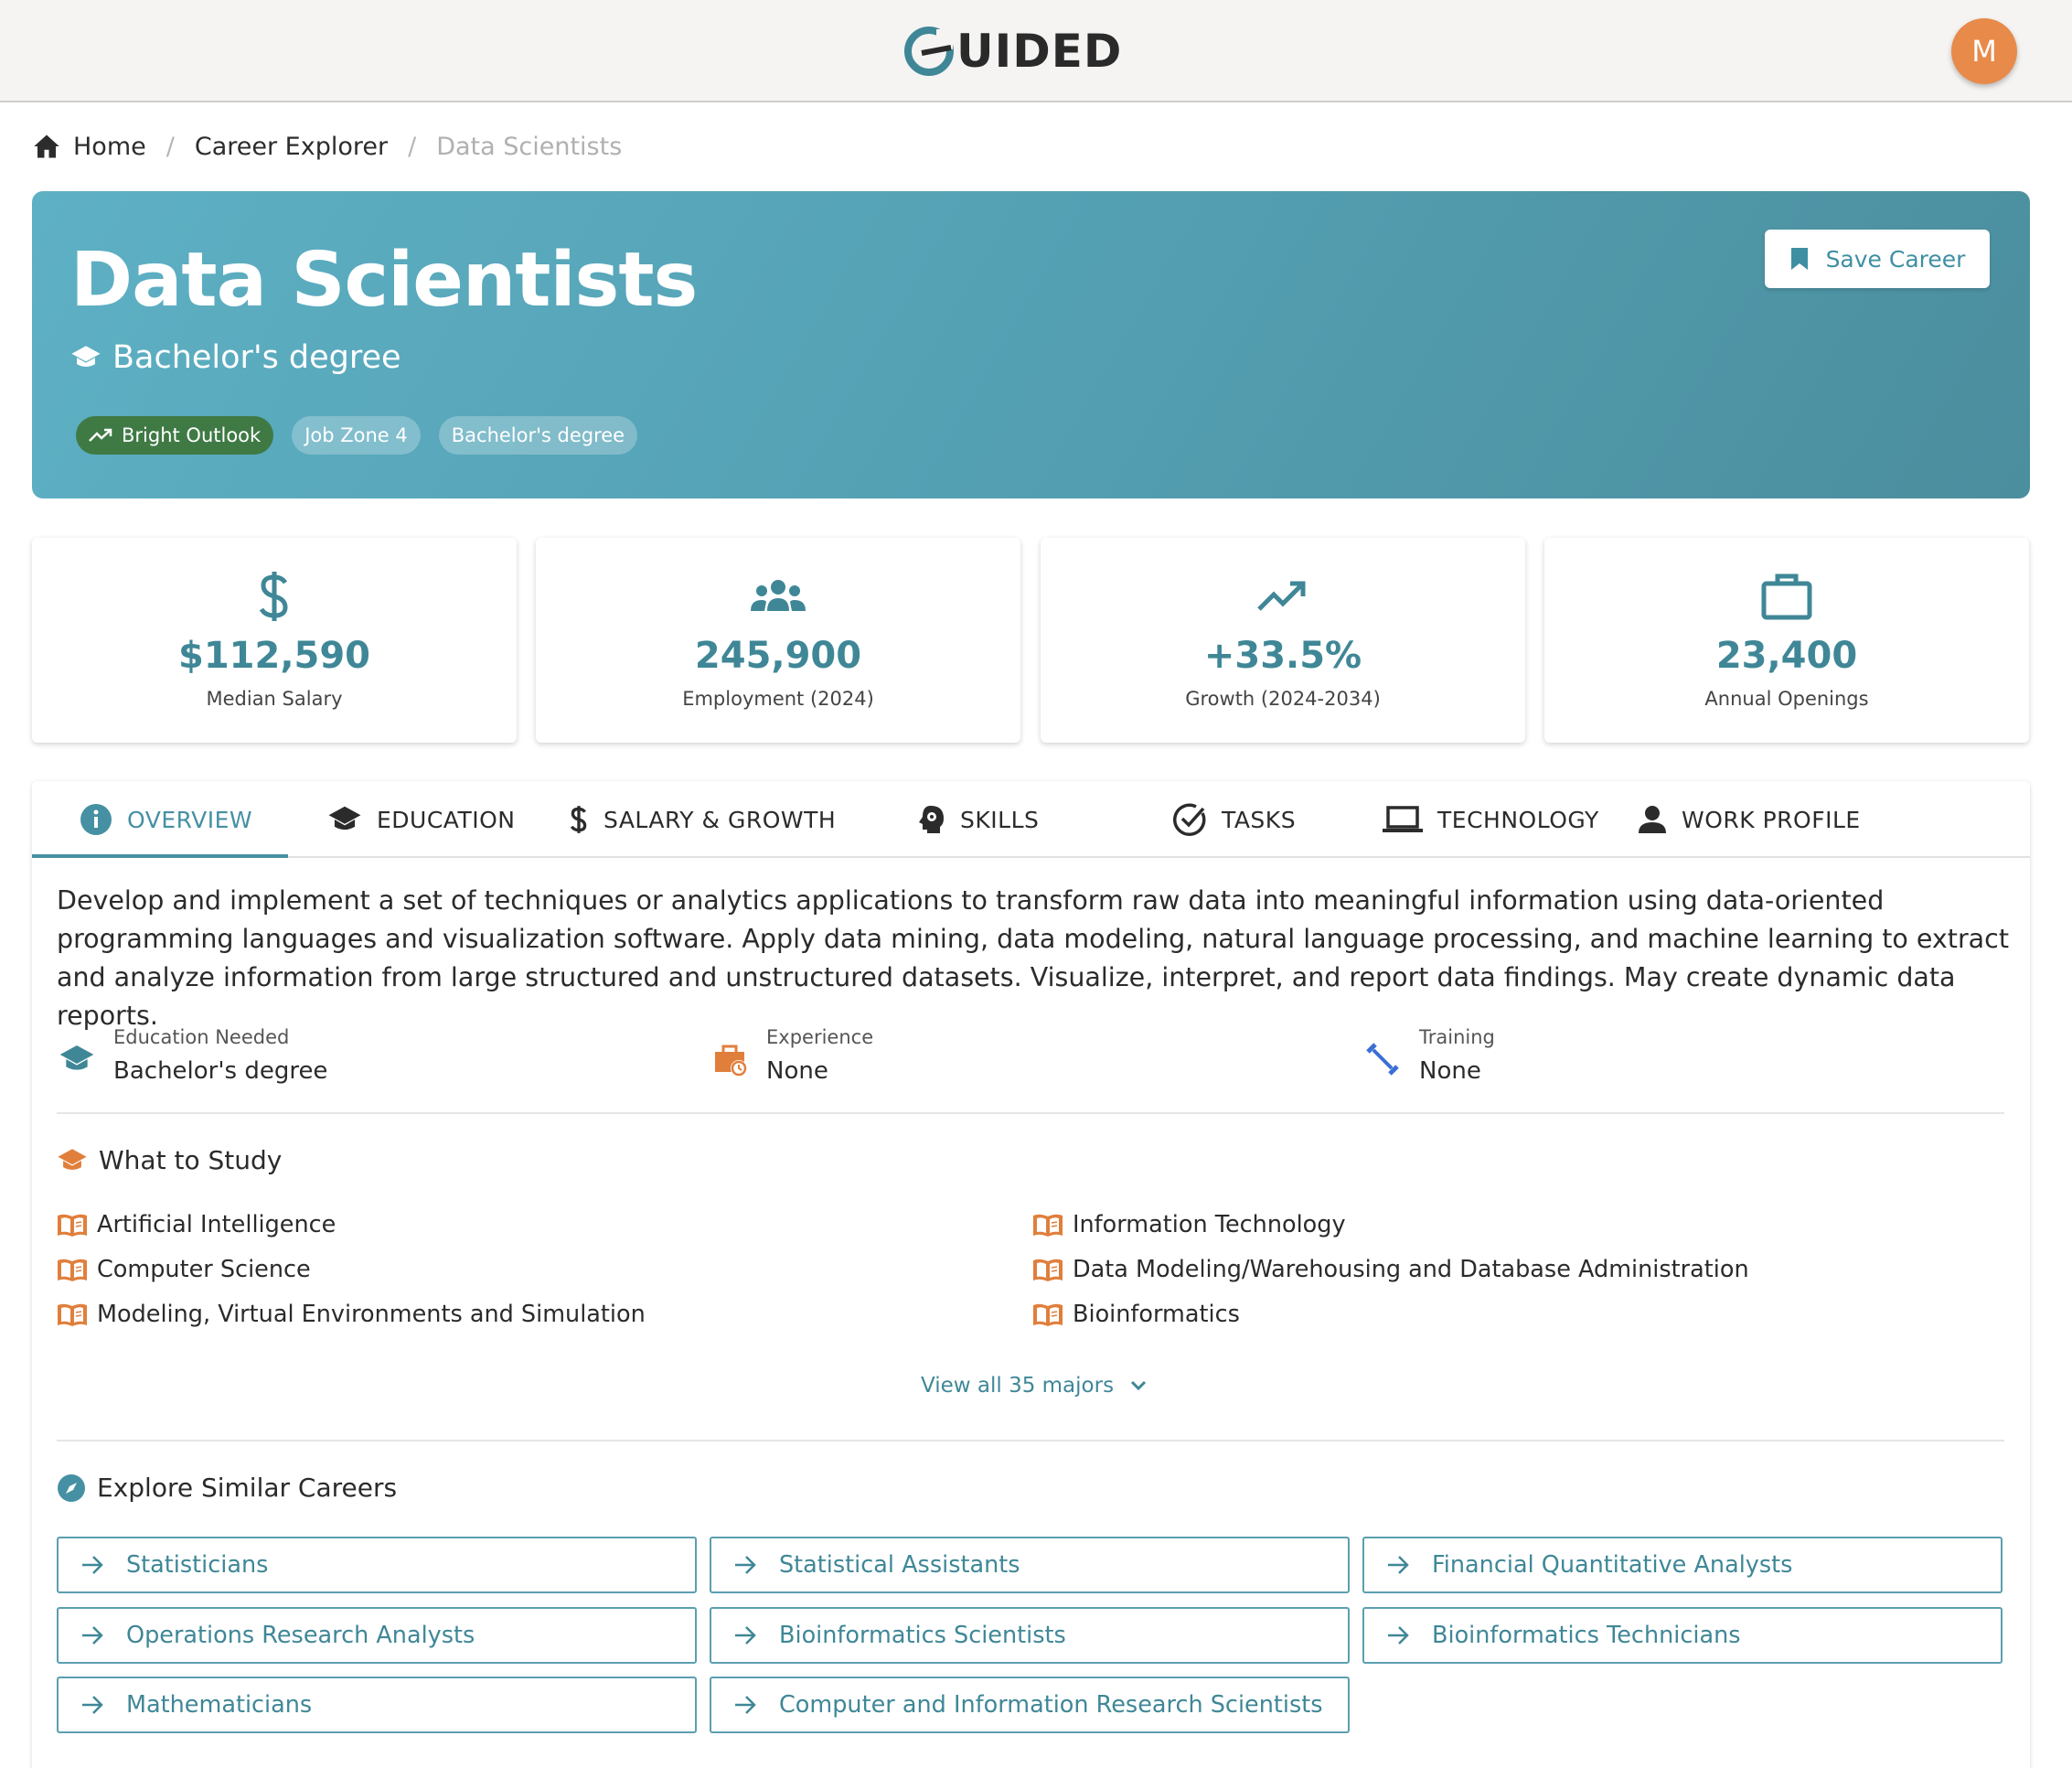 This screenshot has height=1768, width=2072. I want to click on breadcrumb-current: Data Scientists, so click(529, 146).